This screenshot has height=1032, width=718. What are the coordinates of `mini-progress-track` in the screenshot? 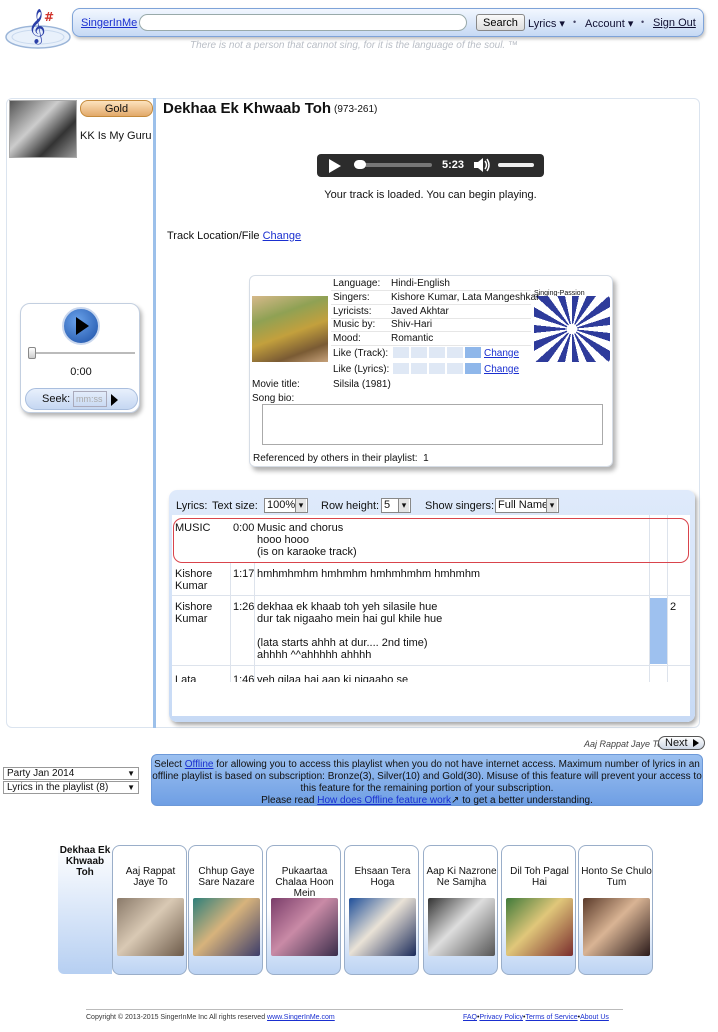 It's located at (81, 353).